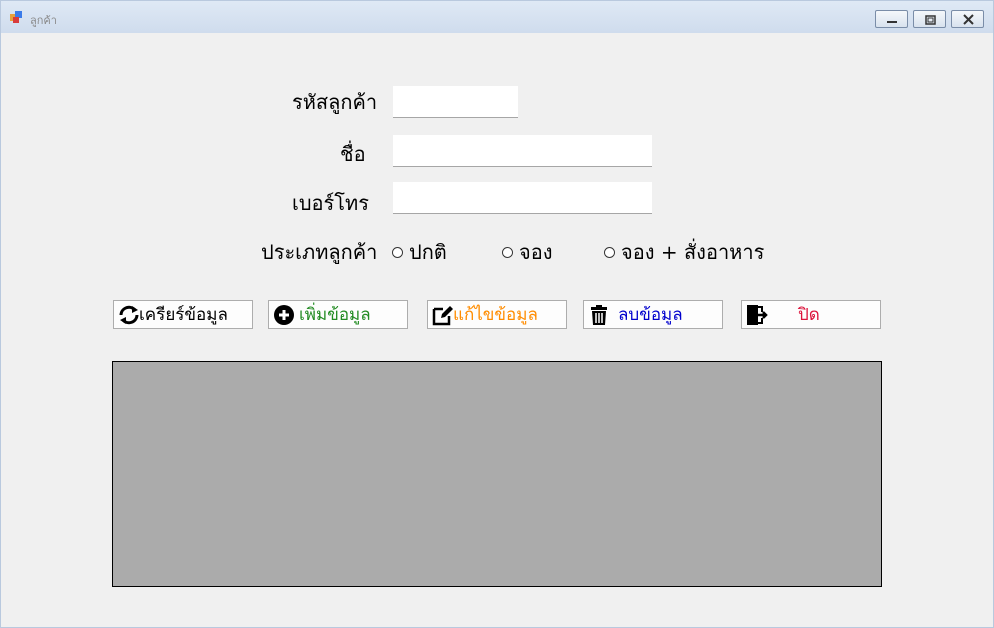 The image size is (994, 628). I want to click on window-title: ลูกค้า, so click(43, 20).